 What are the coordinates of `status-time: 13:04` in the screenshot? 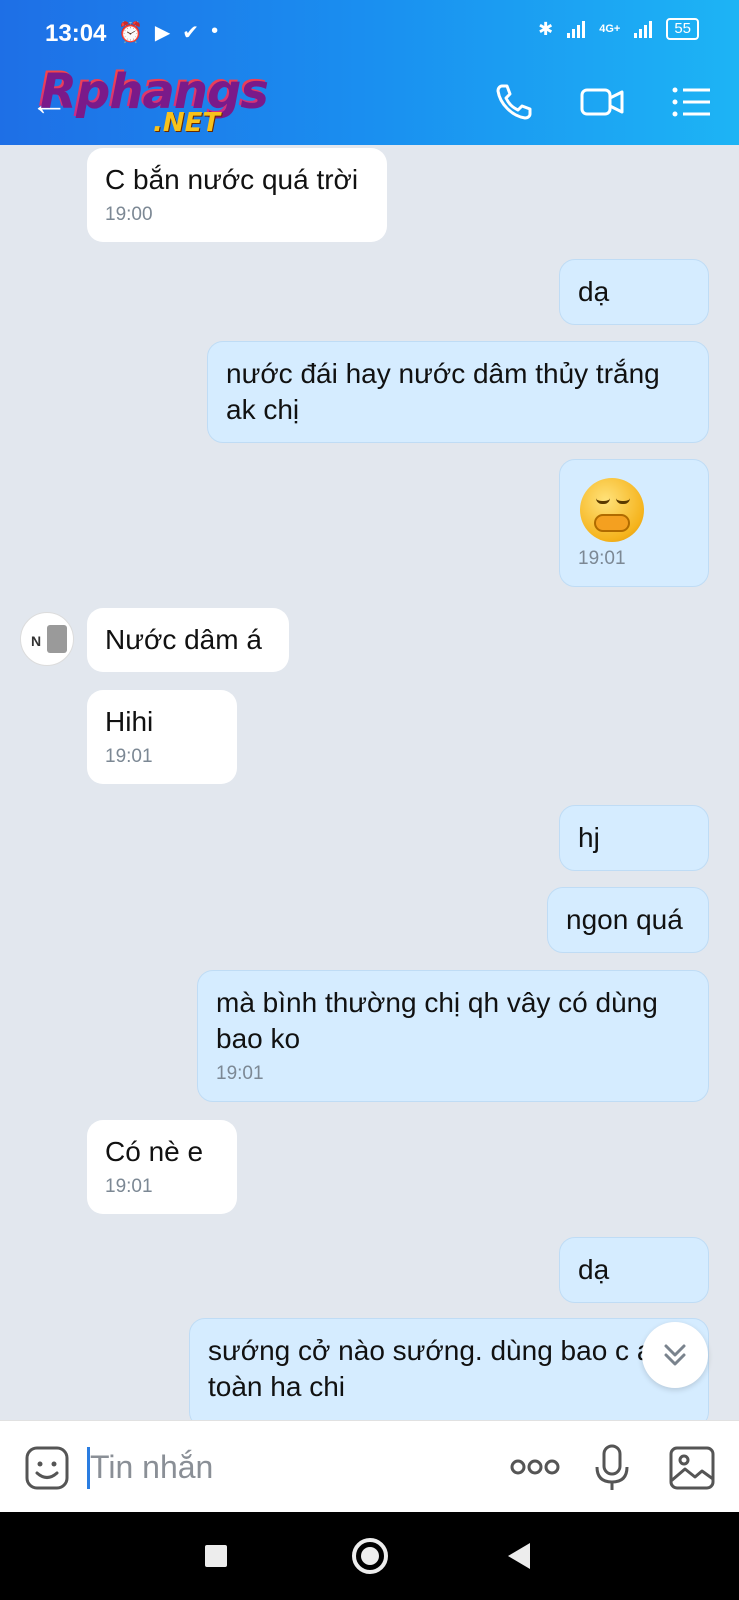 It's located at (76, 33).